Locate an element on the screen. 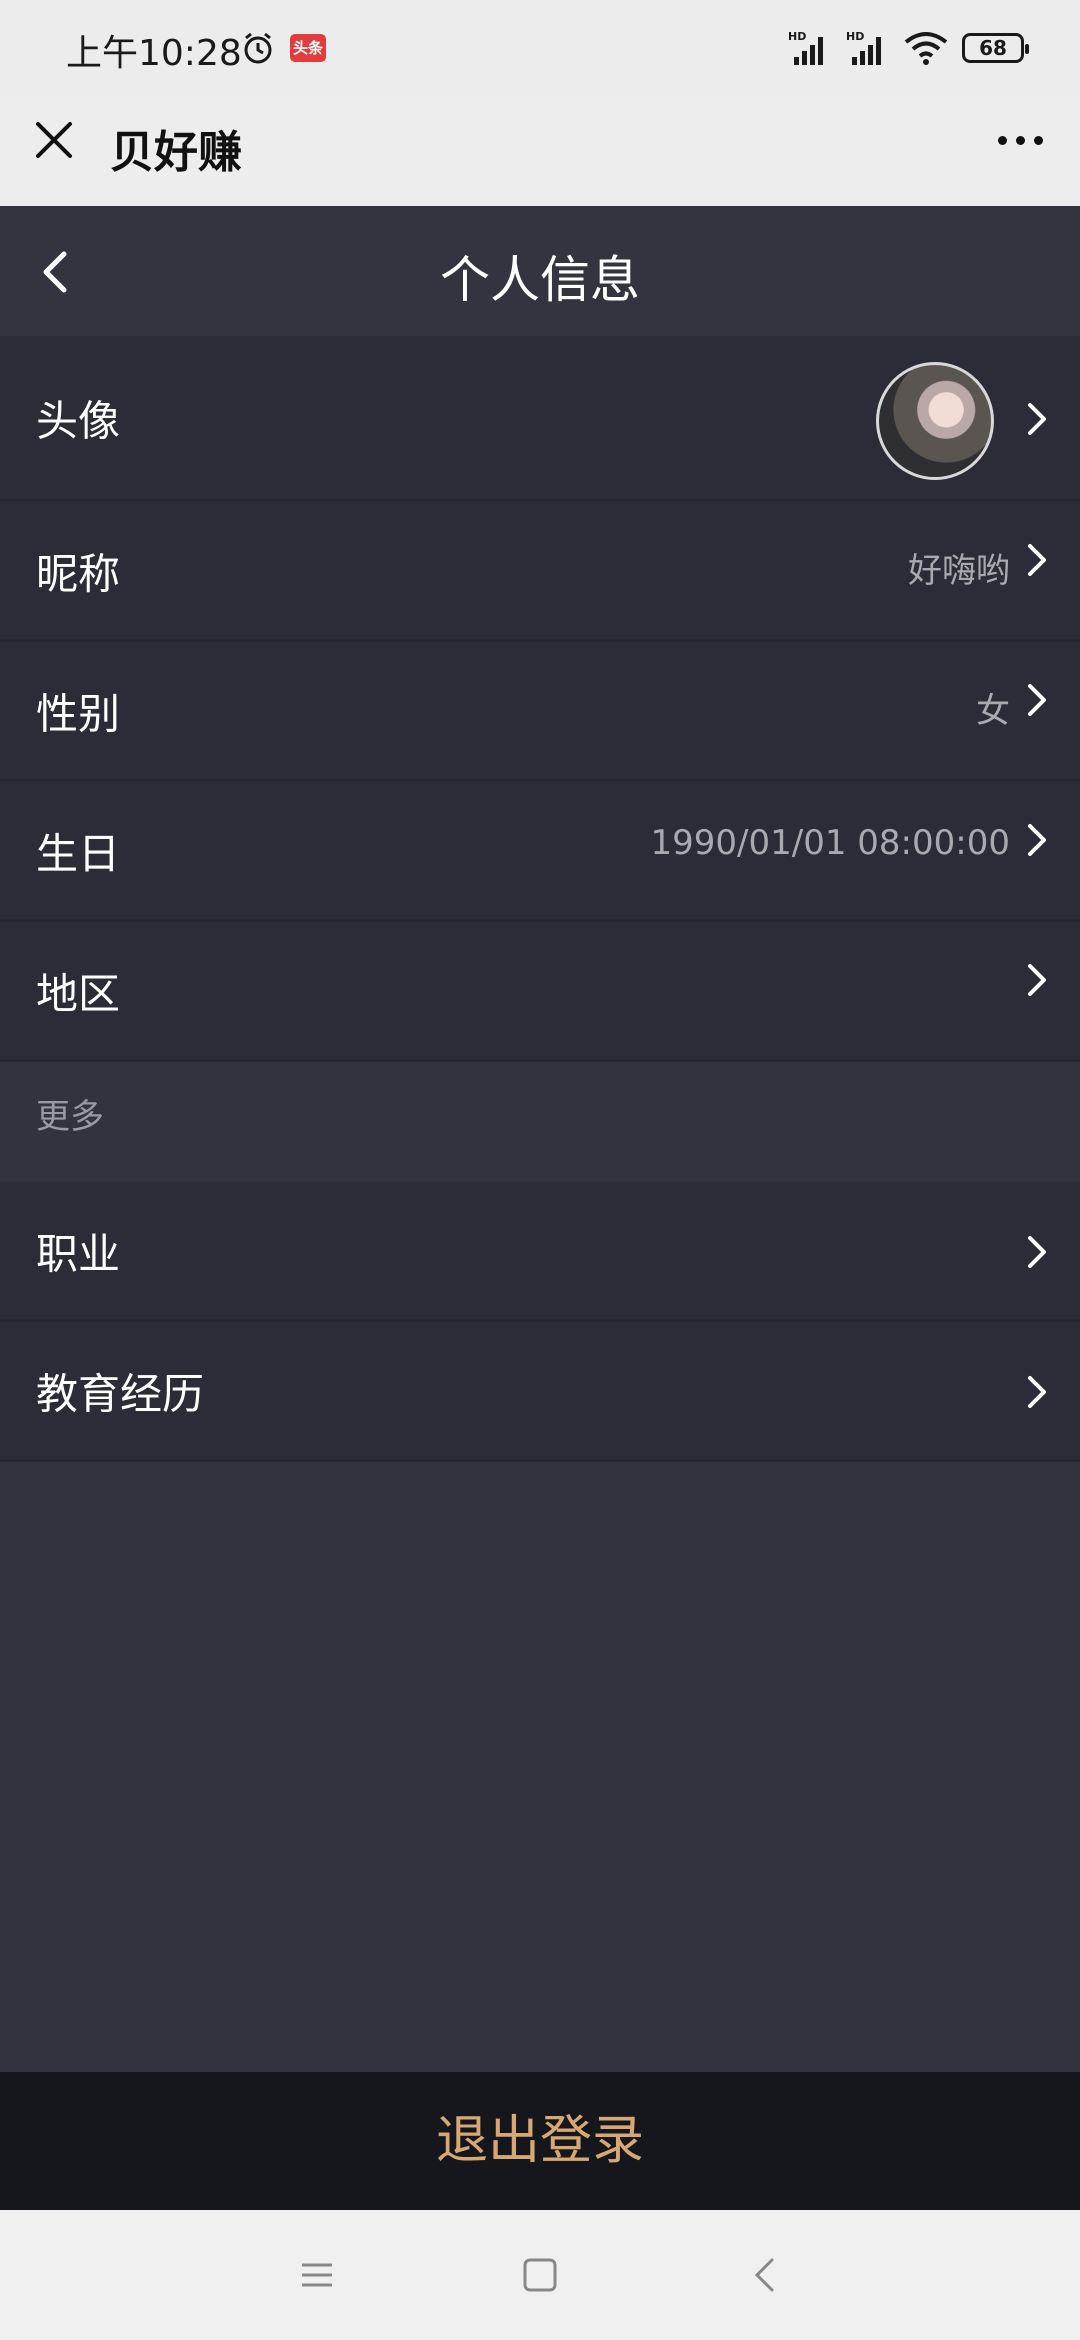  toutiao-app-icon: 头条 is located at coordinates (308, 48).